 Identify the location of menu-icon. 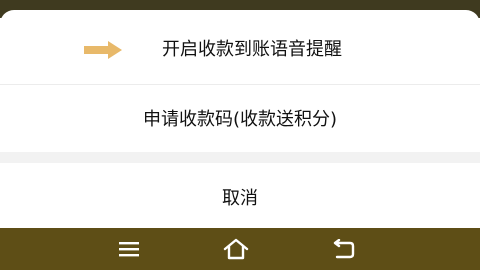
(129, 249).